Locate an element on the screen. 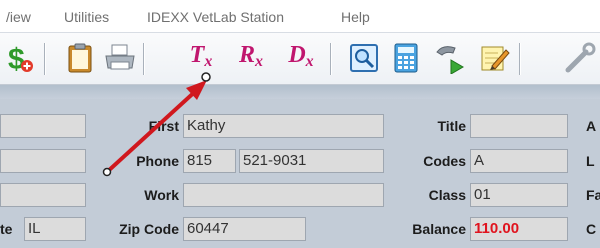 This screenshot has height=248, width=600. dx-subscript: x is located at coordinates (309, 61).